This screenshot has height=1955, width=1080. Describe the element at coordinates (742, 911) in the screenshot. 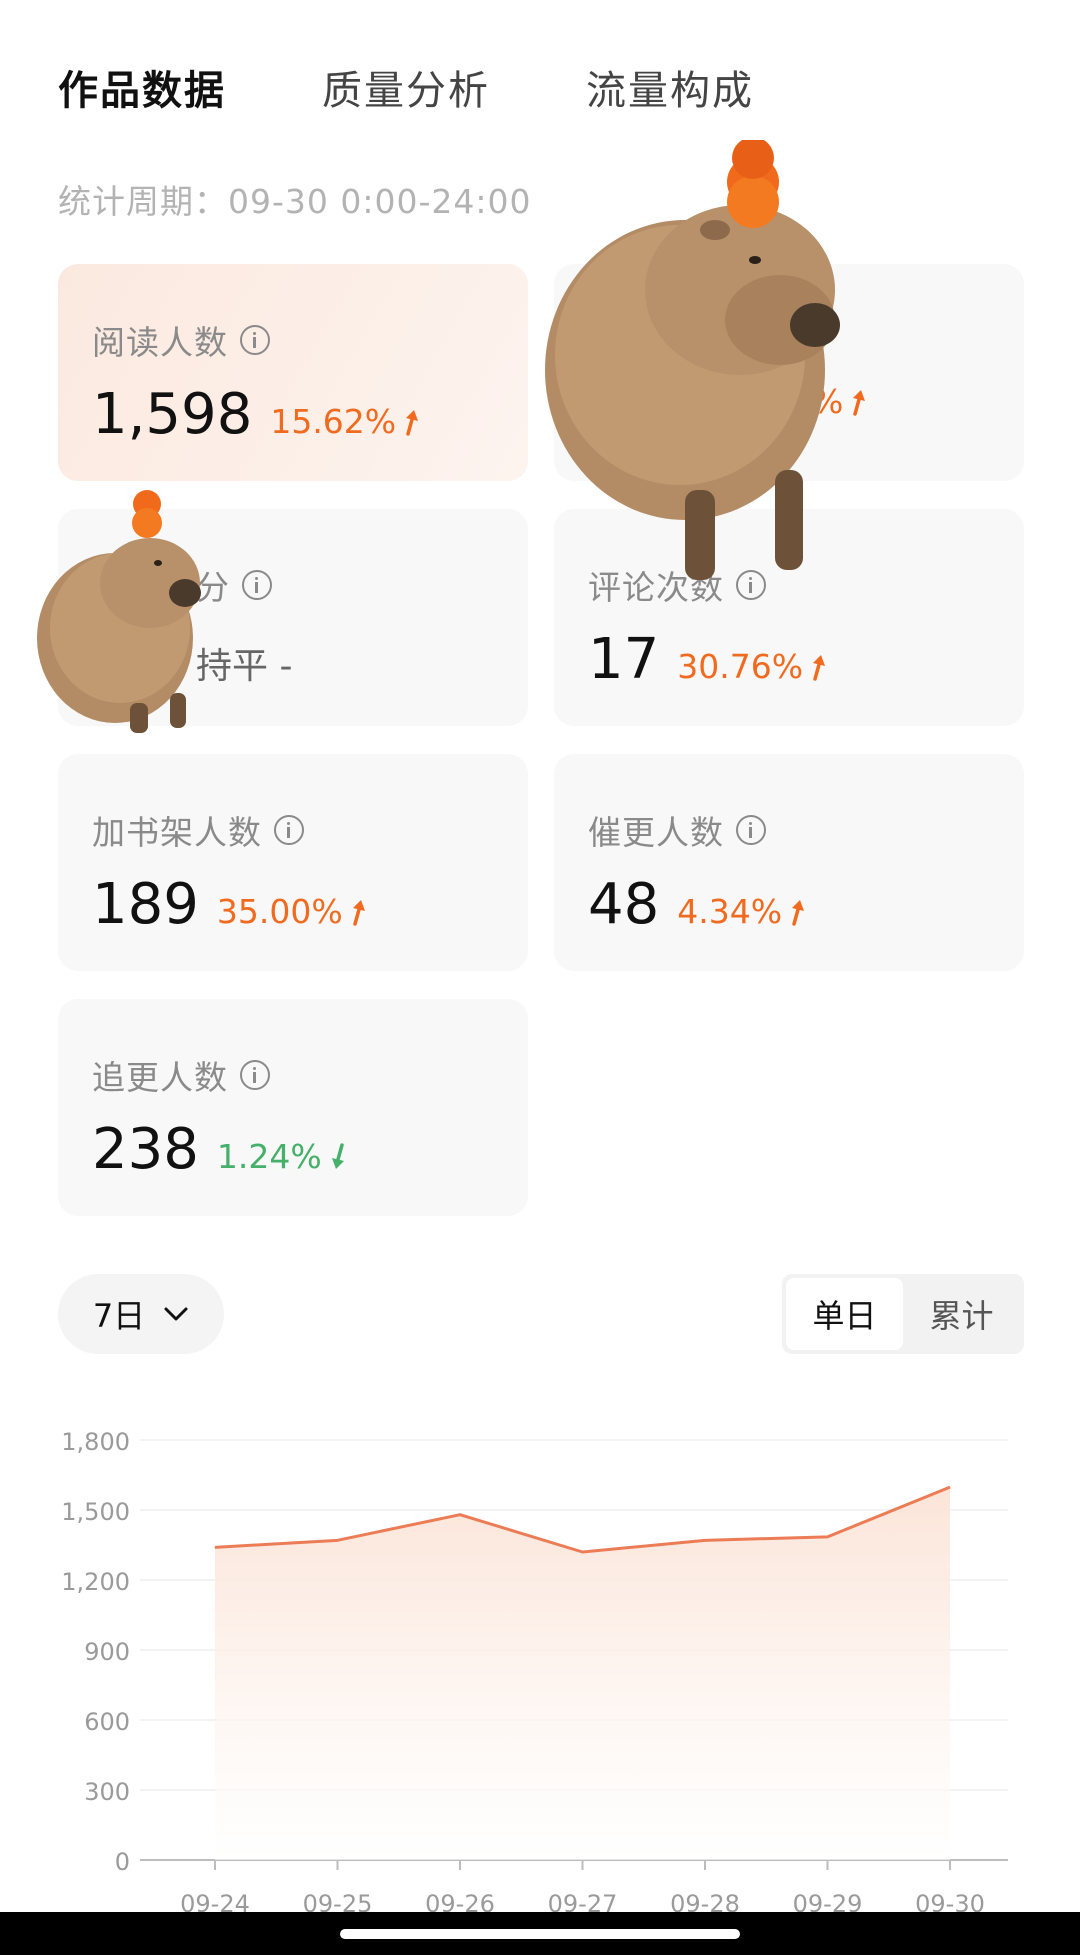

I see `metric-change: 4.34%` at that location.